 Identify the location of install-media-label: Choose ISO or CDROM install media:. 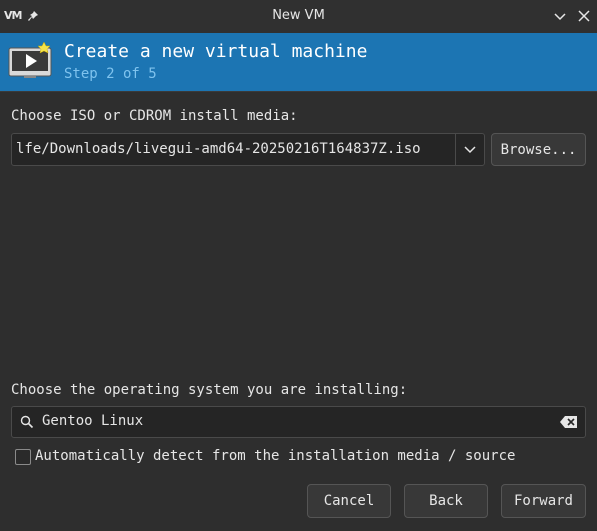
(154, 116).